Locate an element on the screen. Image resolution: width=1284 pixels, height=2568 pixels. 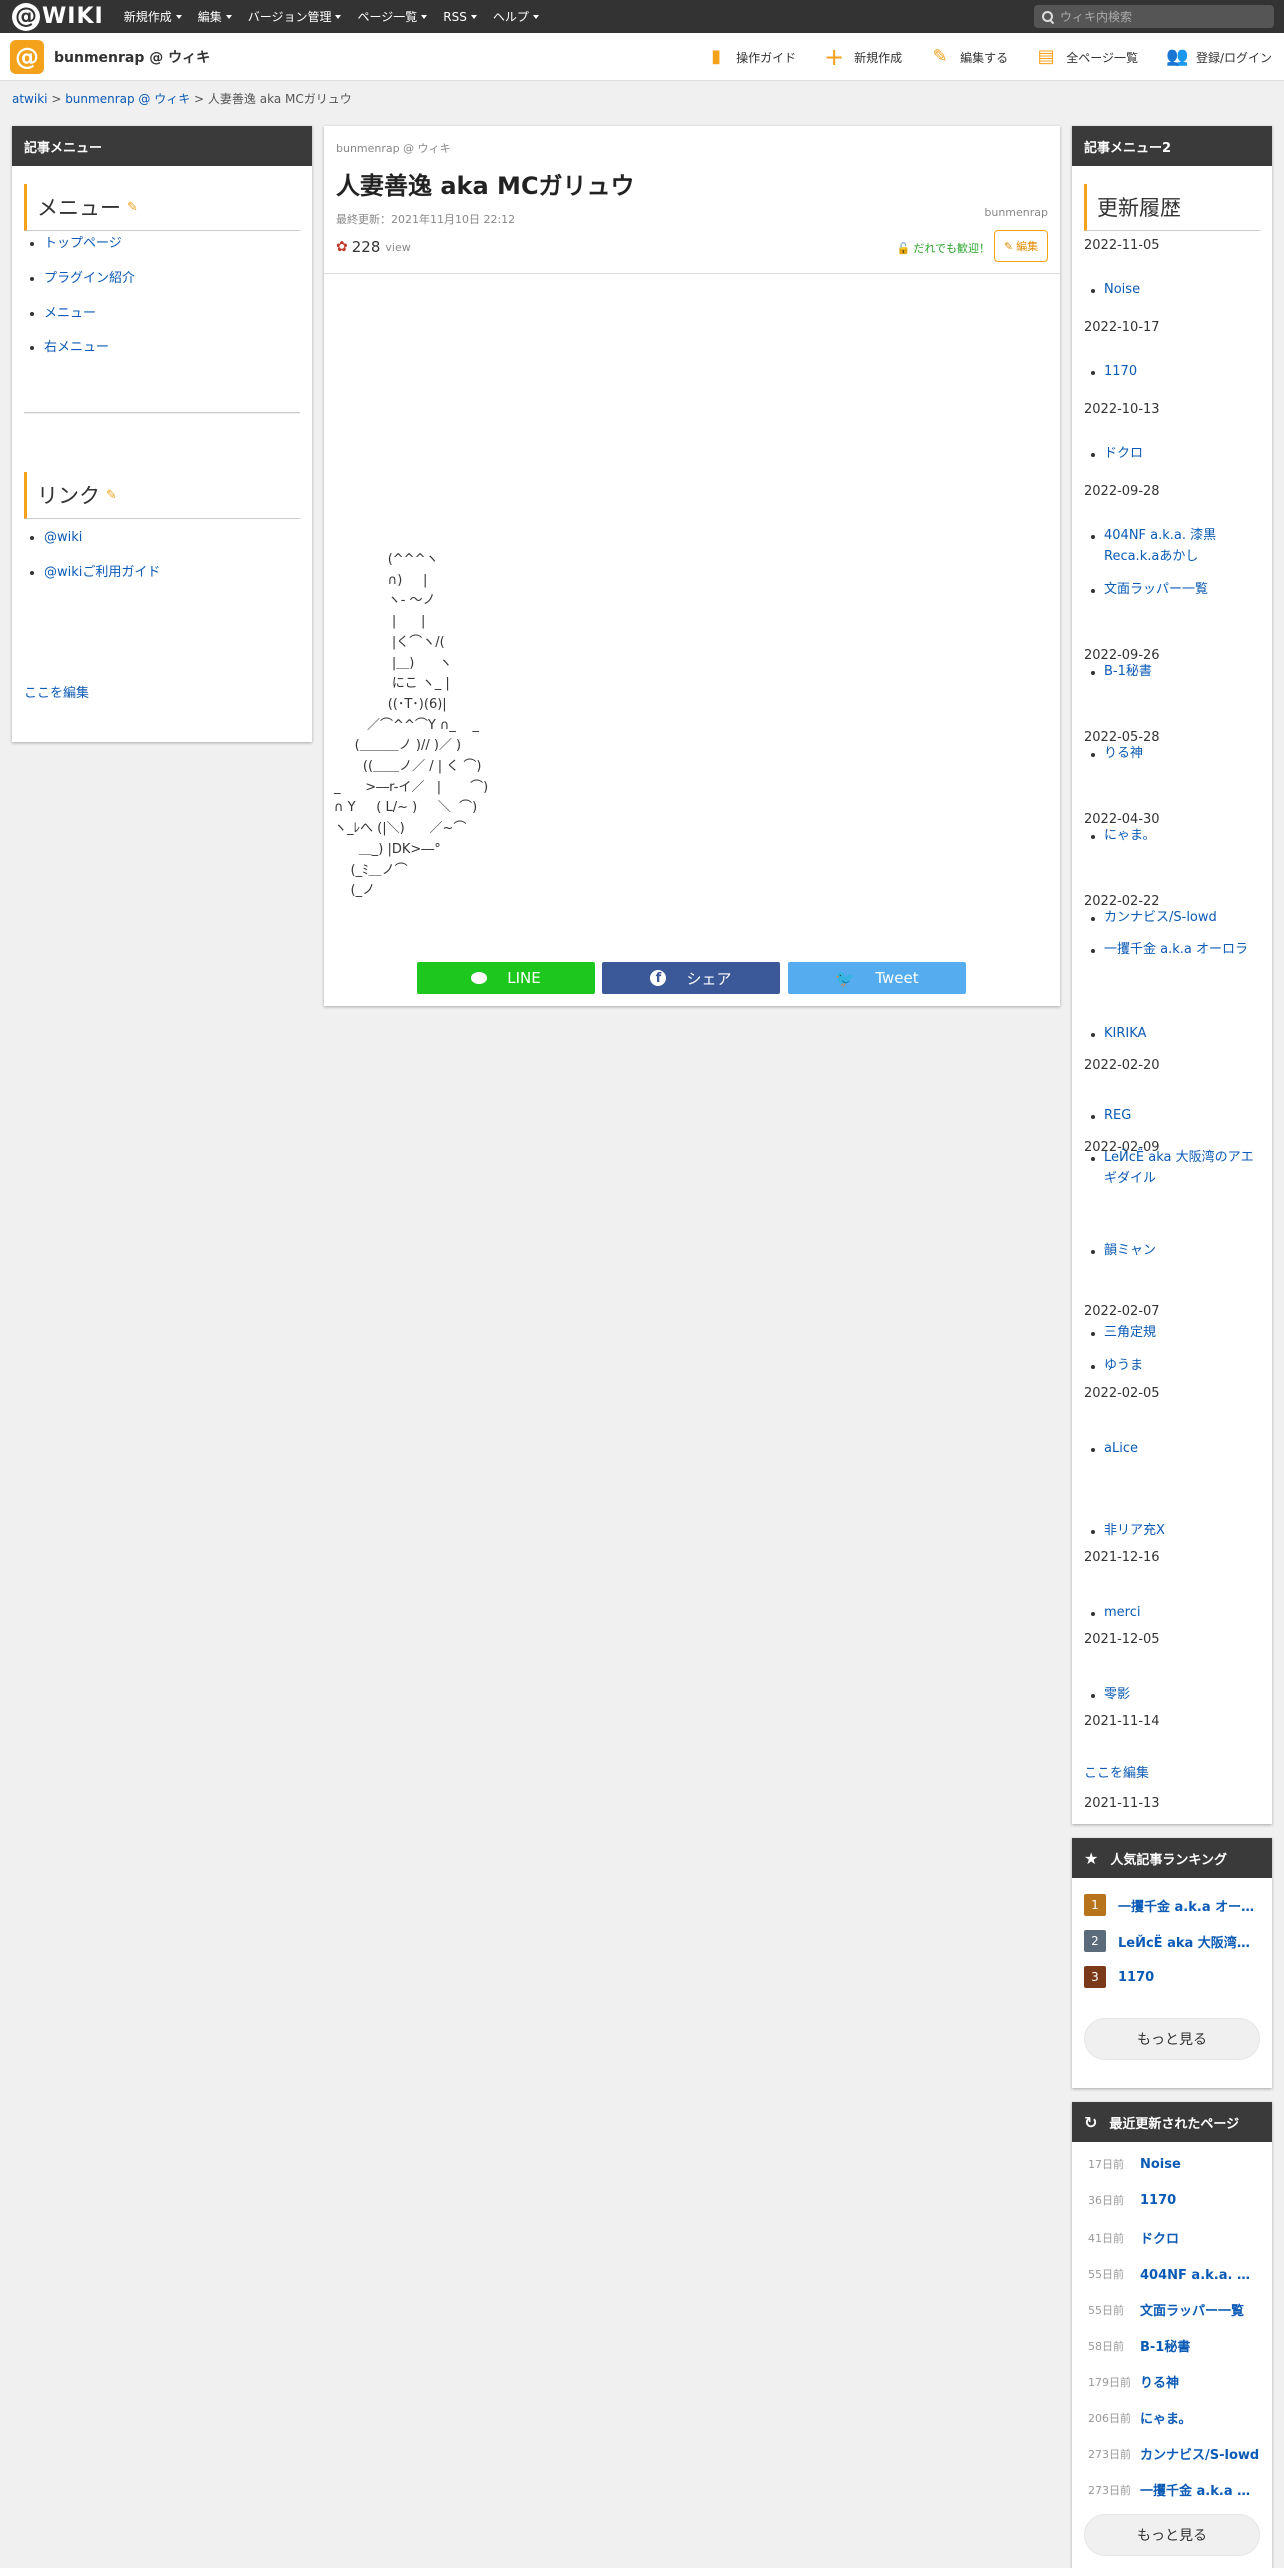
recent-row: 179日前 りる神 is located at coordinates (1178, 2382).